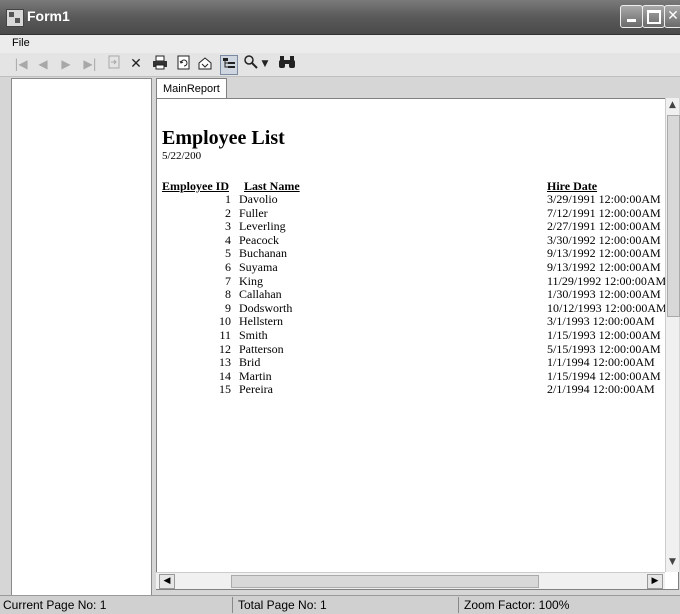 The height and width of the screenshot is (614, 680). What do you see at coordinates (601, 322) in the screenshot?
I see `hire-date: 3/1/1993 12:00:00AM` at bounding box center [601, 322].